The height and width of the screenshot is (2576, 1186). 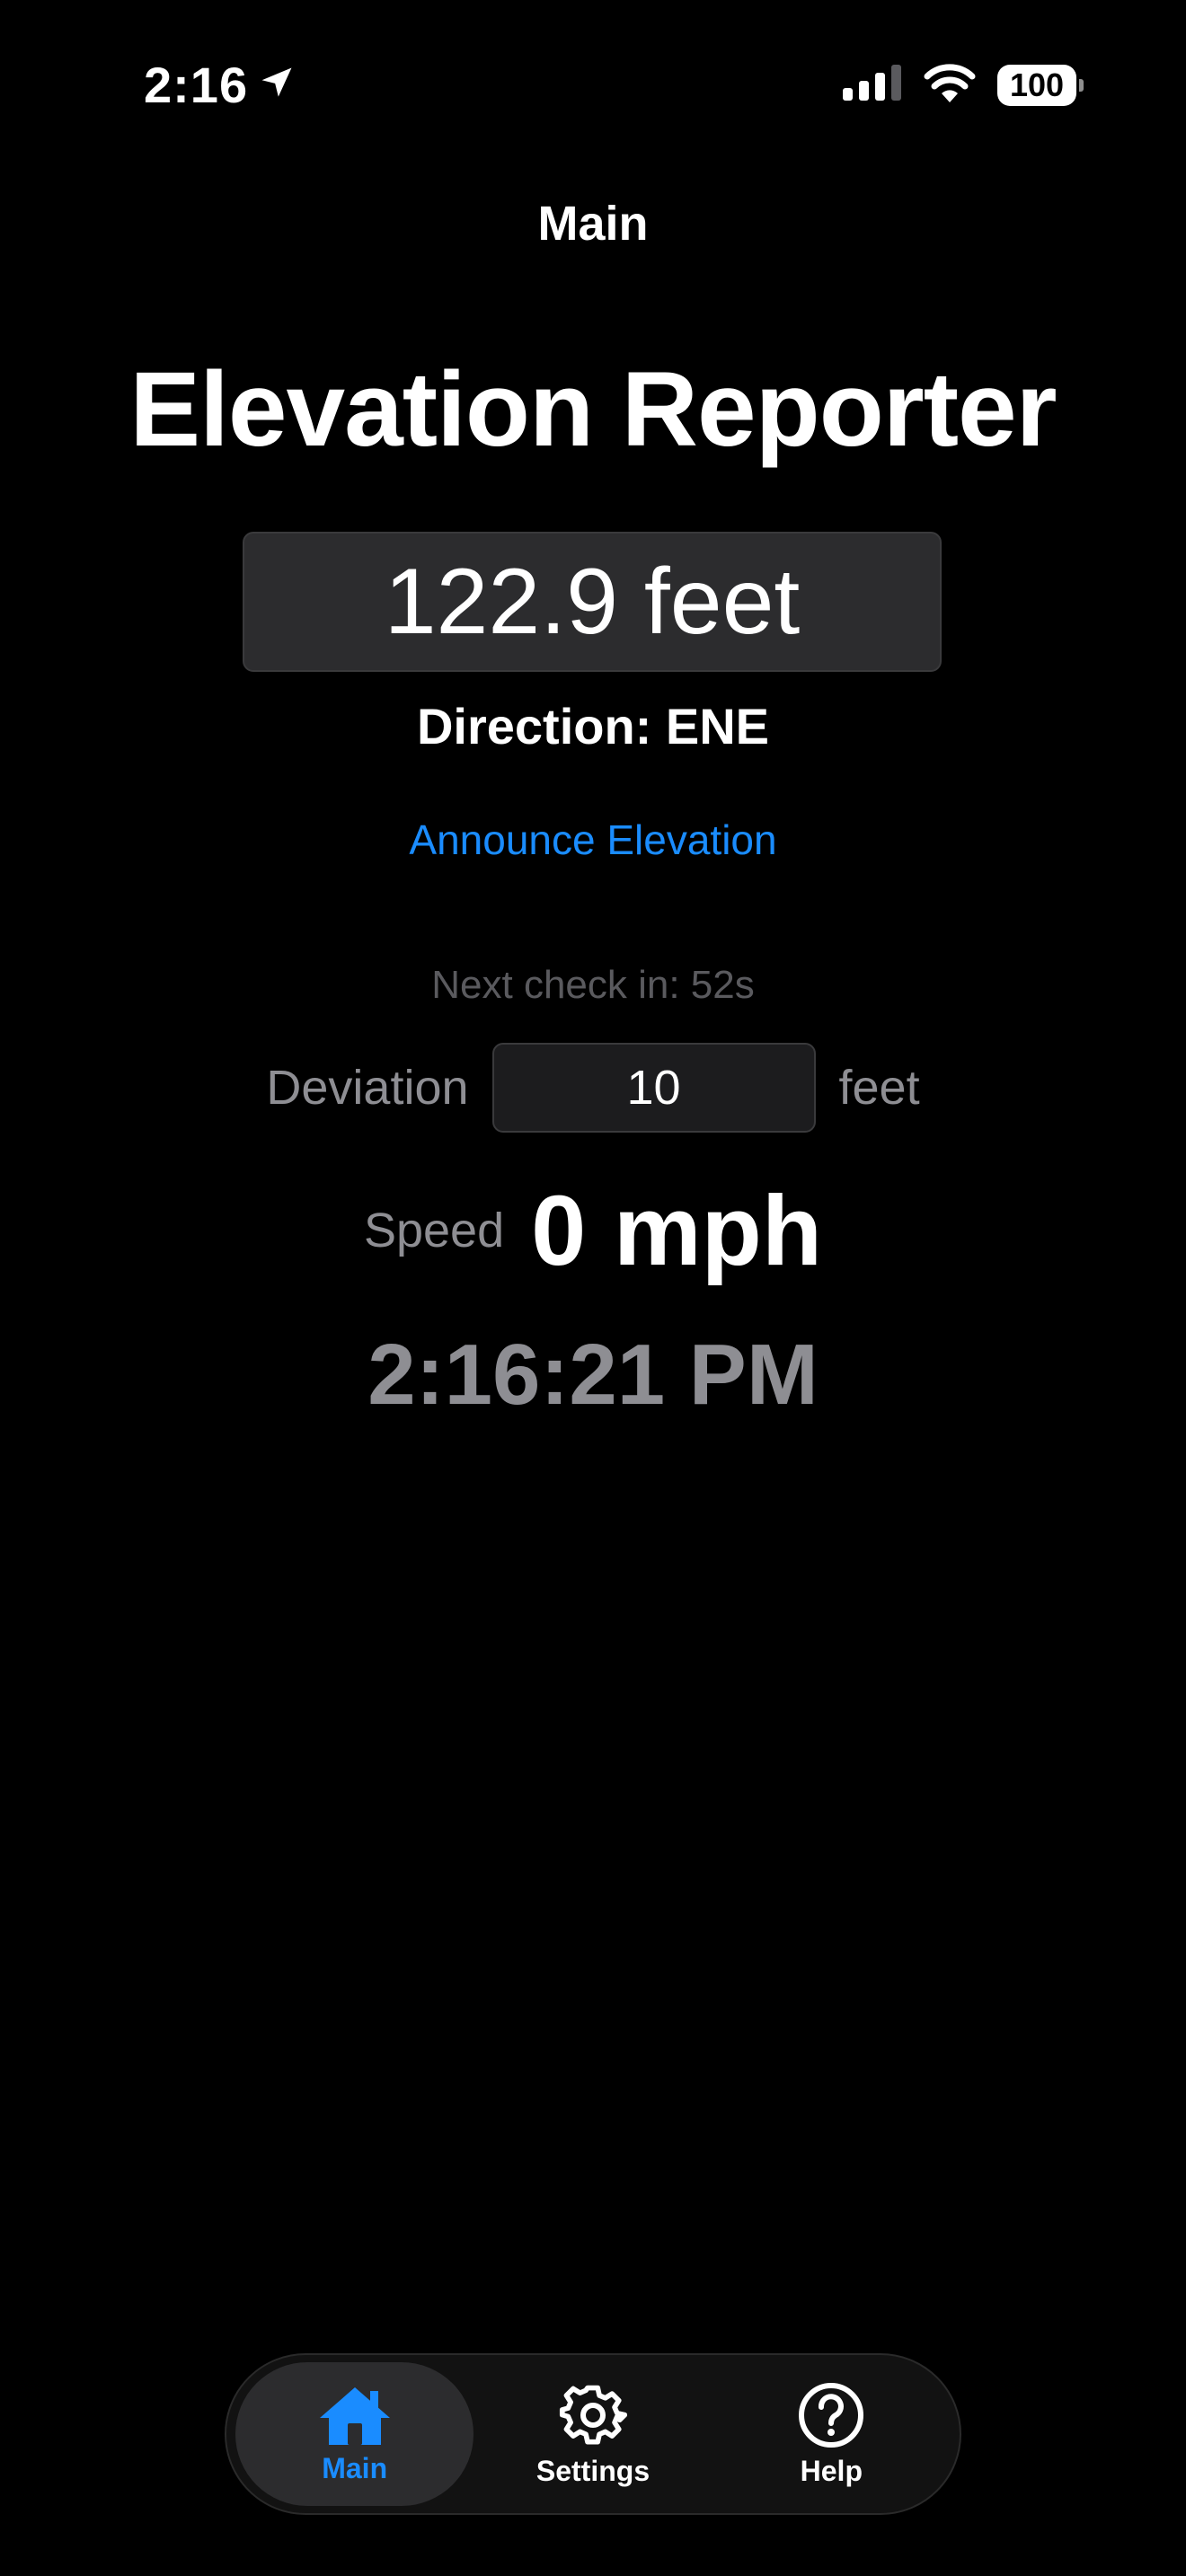 I want to click on elevation-value: 122.9 feet, so click(x=592, y=601).